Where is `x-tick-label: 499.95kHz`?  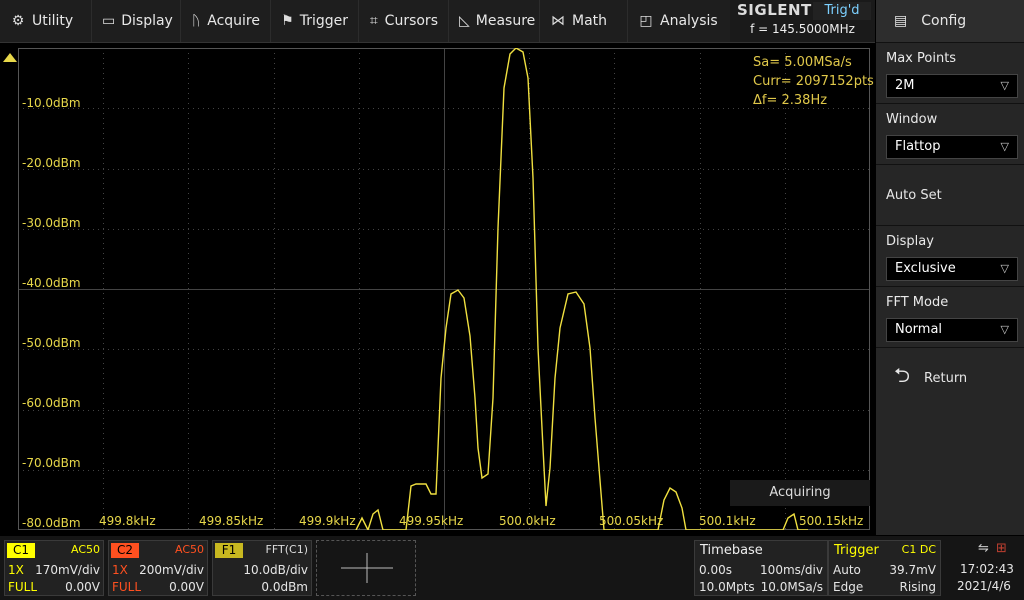
x-tick-label: 499.95kHz is located at coordinates (431, 521).